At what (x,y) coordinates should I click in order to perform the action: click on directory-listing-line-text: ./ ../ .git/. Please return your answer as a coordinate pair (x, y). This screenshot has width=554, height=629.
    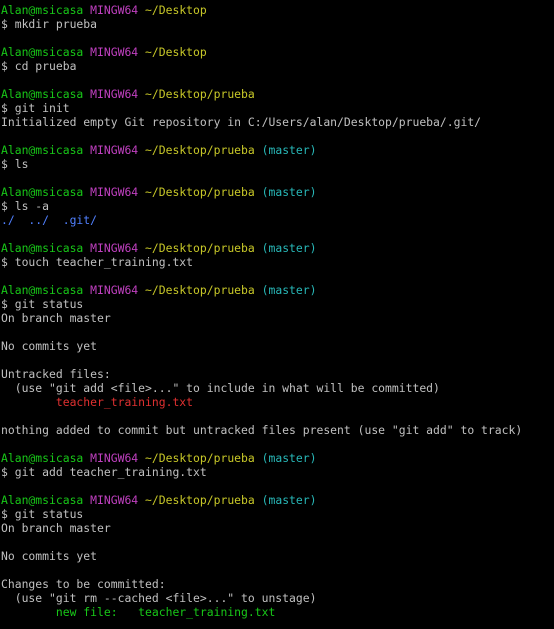
    Looking at the image, I should click on (49, 220).